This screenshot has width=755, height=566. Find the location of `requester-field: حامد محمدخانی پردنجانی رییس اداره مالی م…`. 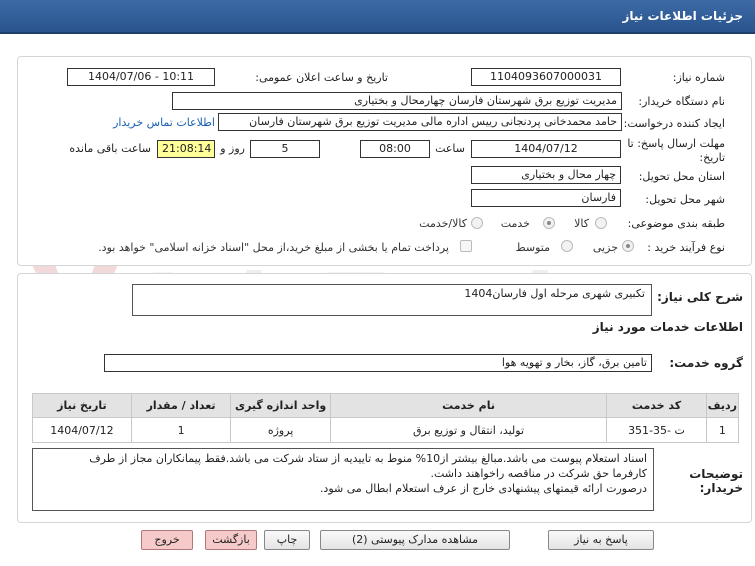

requester-field: حامد محمدخانی پردنجانی رییس اداره مالی م… is located at coordinates (420, 122).